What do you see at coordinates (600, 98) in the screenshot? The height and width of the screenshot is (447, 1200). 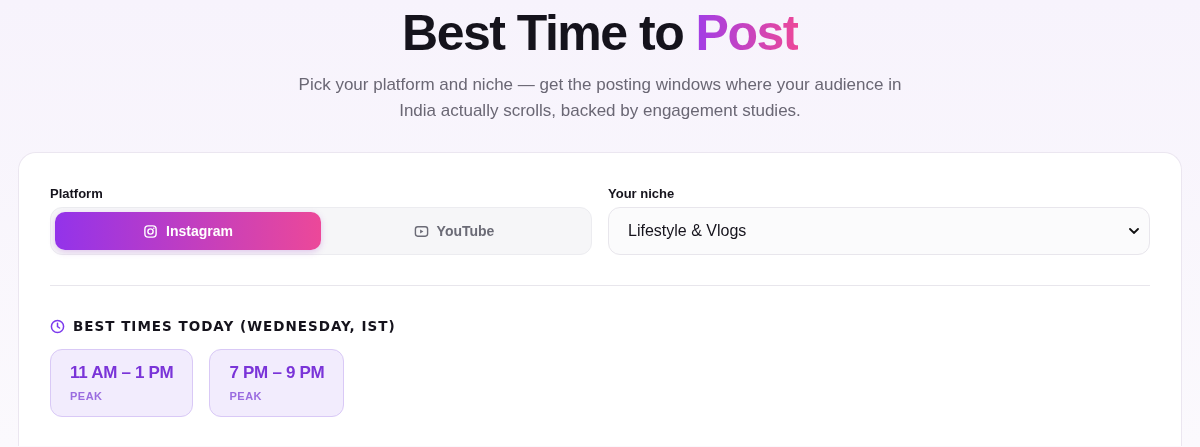 I see `page-subtitle: Pick your platform and niche — get the posting windows where your audience in India actually scrolls, backed by engagement studies.` at bounding box center [600, 98].